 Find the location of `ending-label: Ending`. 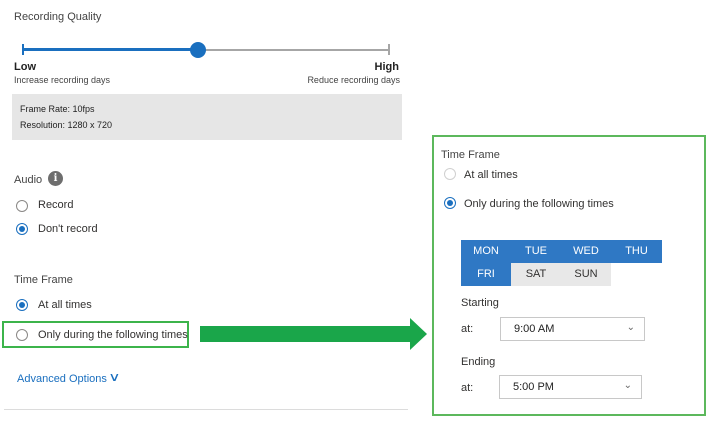

ending-label: Ending is located at coordinates (478, 362).